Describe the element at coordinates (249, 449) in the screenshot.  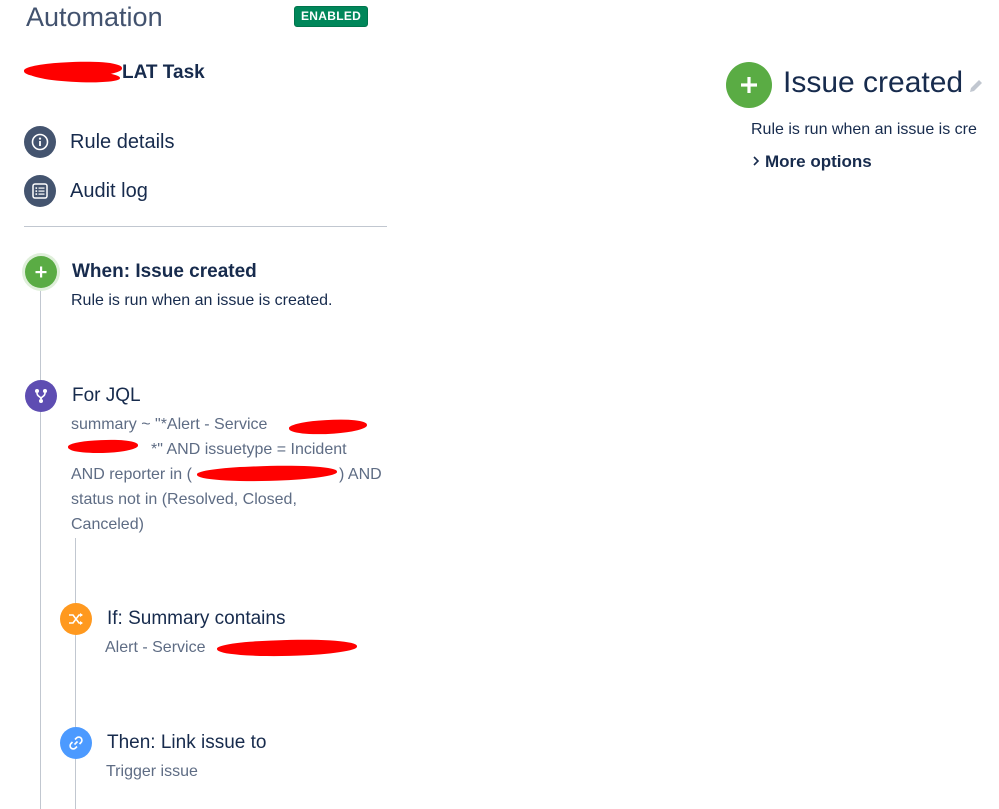
I see `jql-line: *" AND issuetype = Incident` at that location.